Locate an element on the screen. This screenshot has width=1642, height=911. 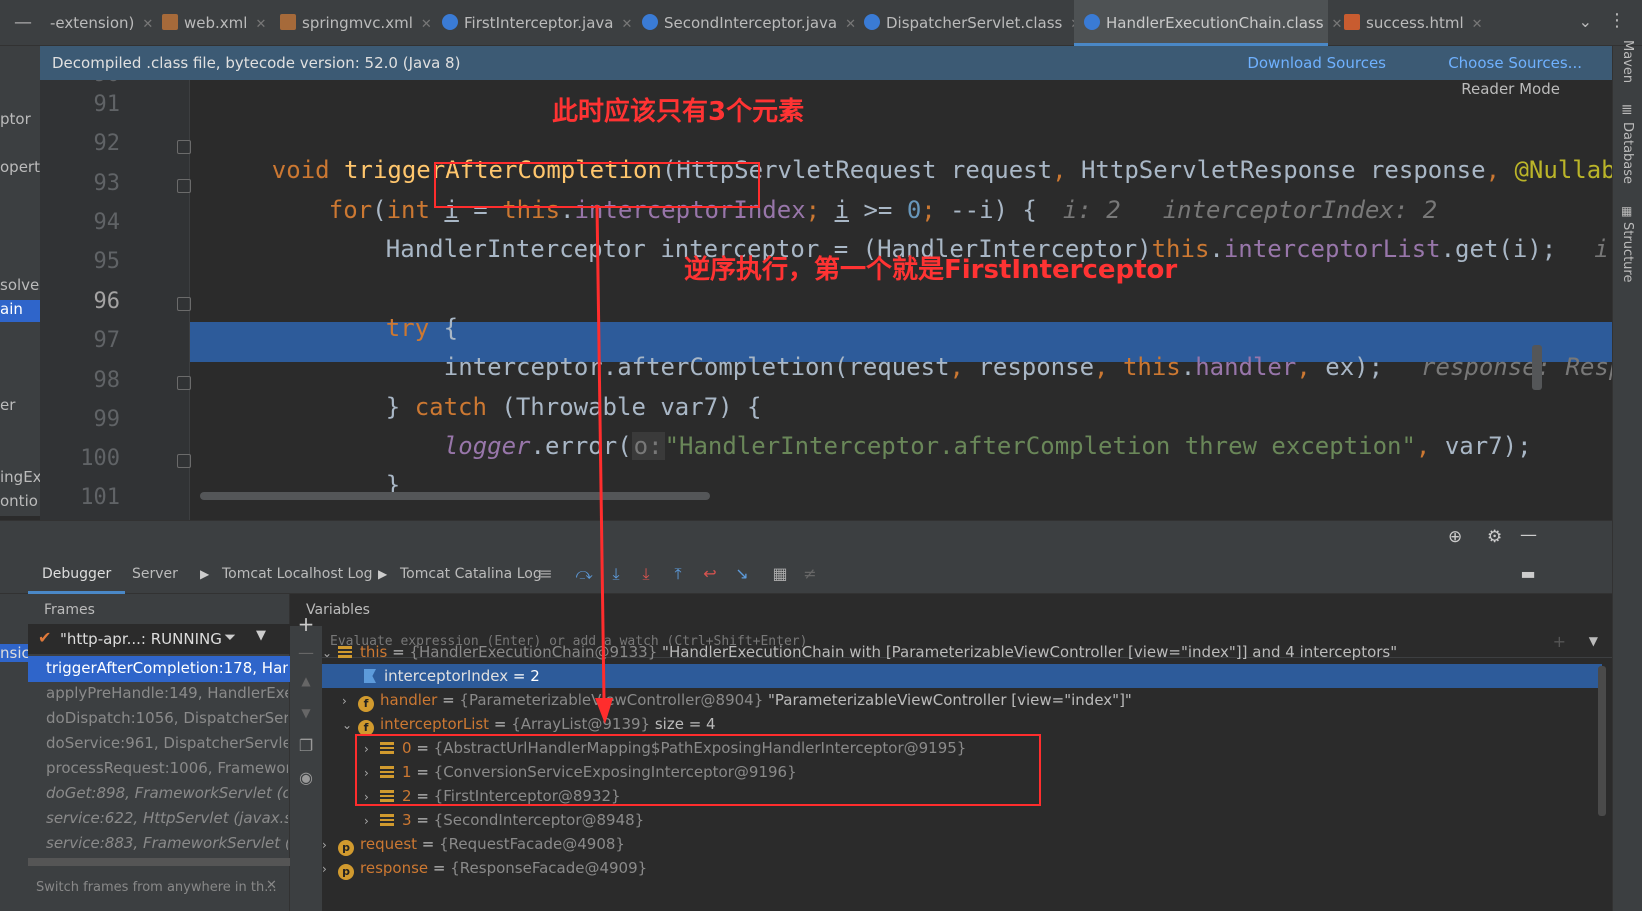
annotation-arrow is located at coordinates (604, 464).